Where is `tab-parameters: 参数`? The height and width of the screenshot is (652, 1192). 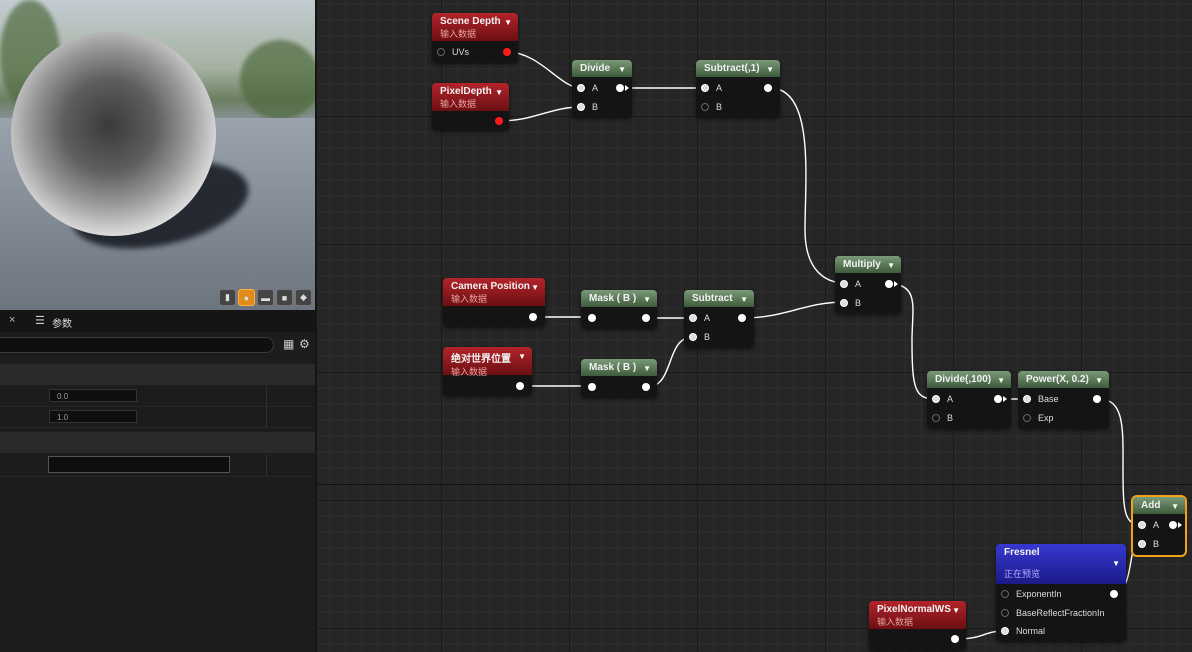 tab-parameters: 参数 is located at coordinates (62, 322).